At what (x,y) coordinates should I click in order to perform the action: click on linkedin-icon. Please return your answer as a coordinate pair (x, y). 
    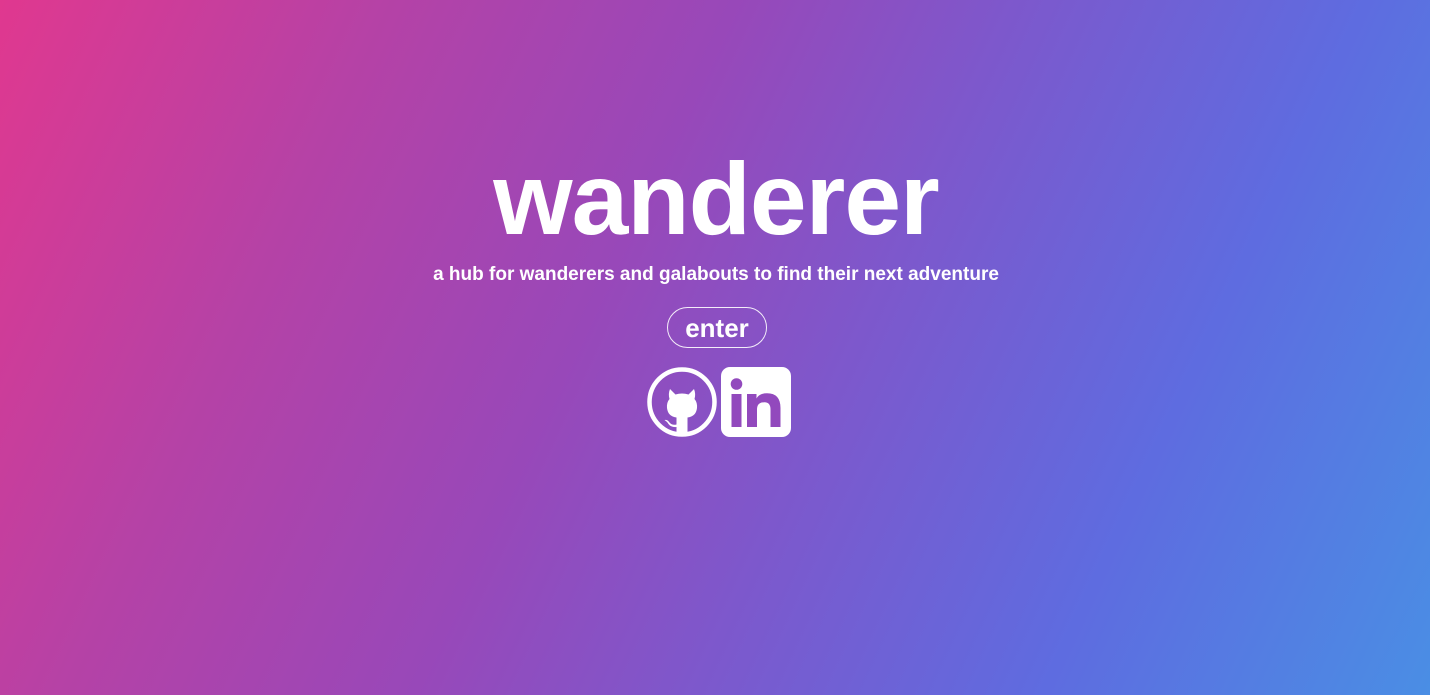
    Looking at the image, I should click on (756, 402).